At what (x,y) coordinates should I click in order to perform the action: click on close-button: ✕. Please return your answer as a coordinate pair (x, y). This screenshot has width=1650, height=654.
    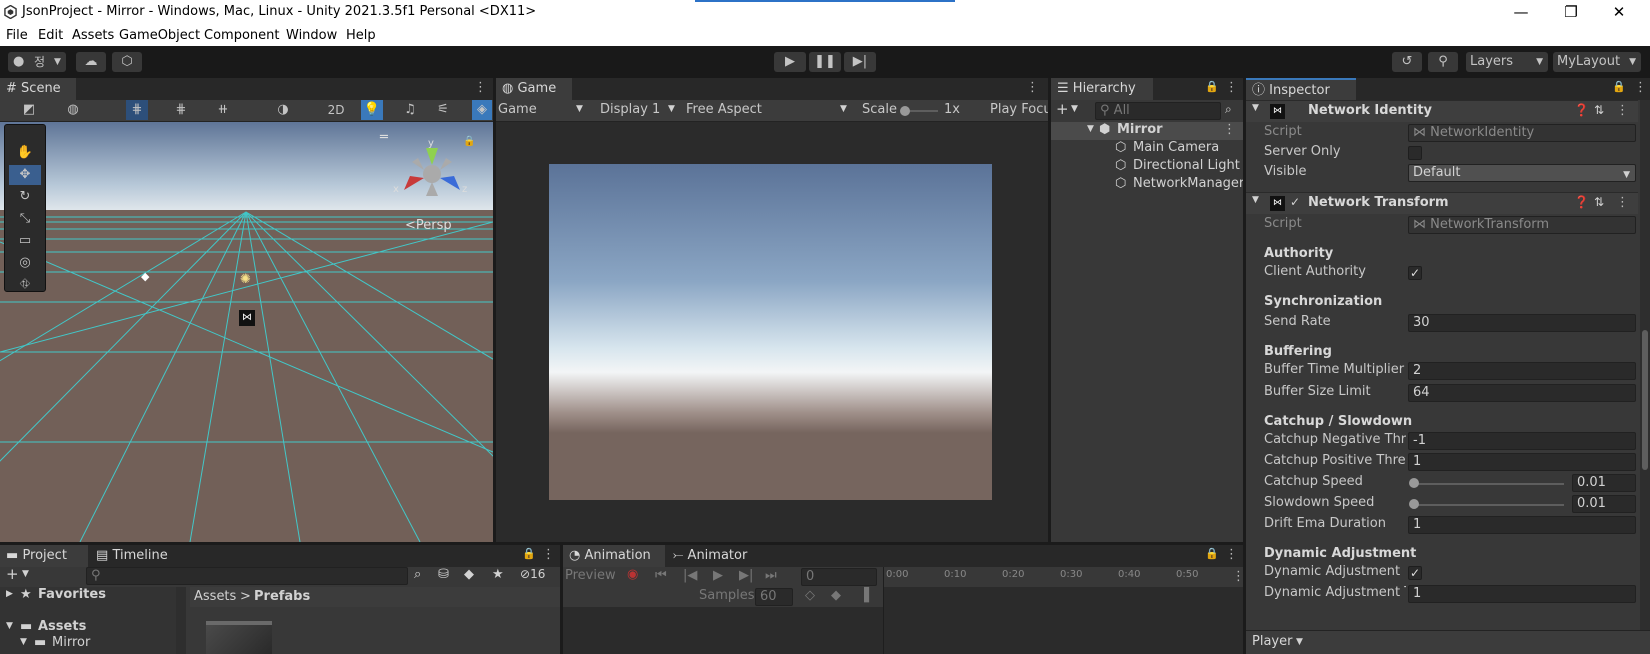
    Looking at the image, I should click on (1619, 13).